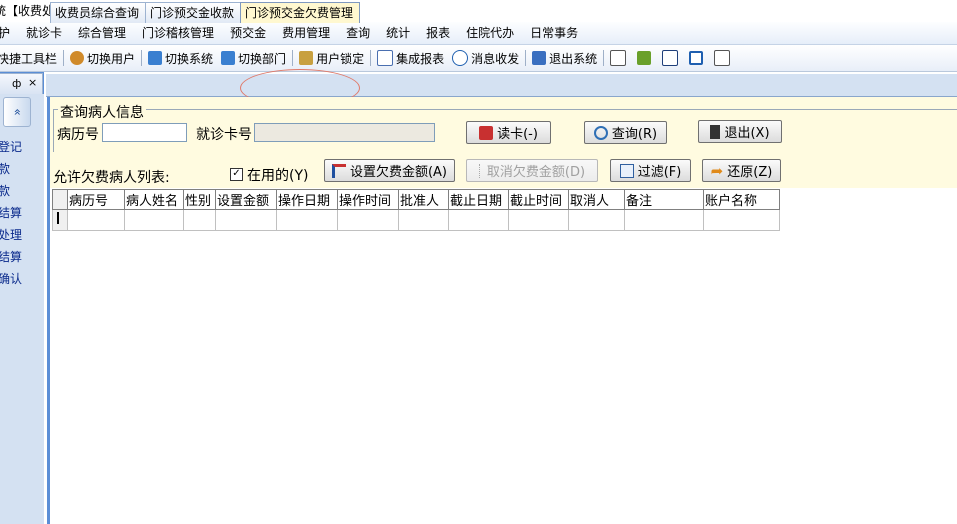  I want to click on medical-record-input, so click(144, 132).